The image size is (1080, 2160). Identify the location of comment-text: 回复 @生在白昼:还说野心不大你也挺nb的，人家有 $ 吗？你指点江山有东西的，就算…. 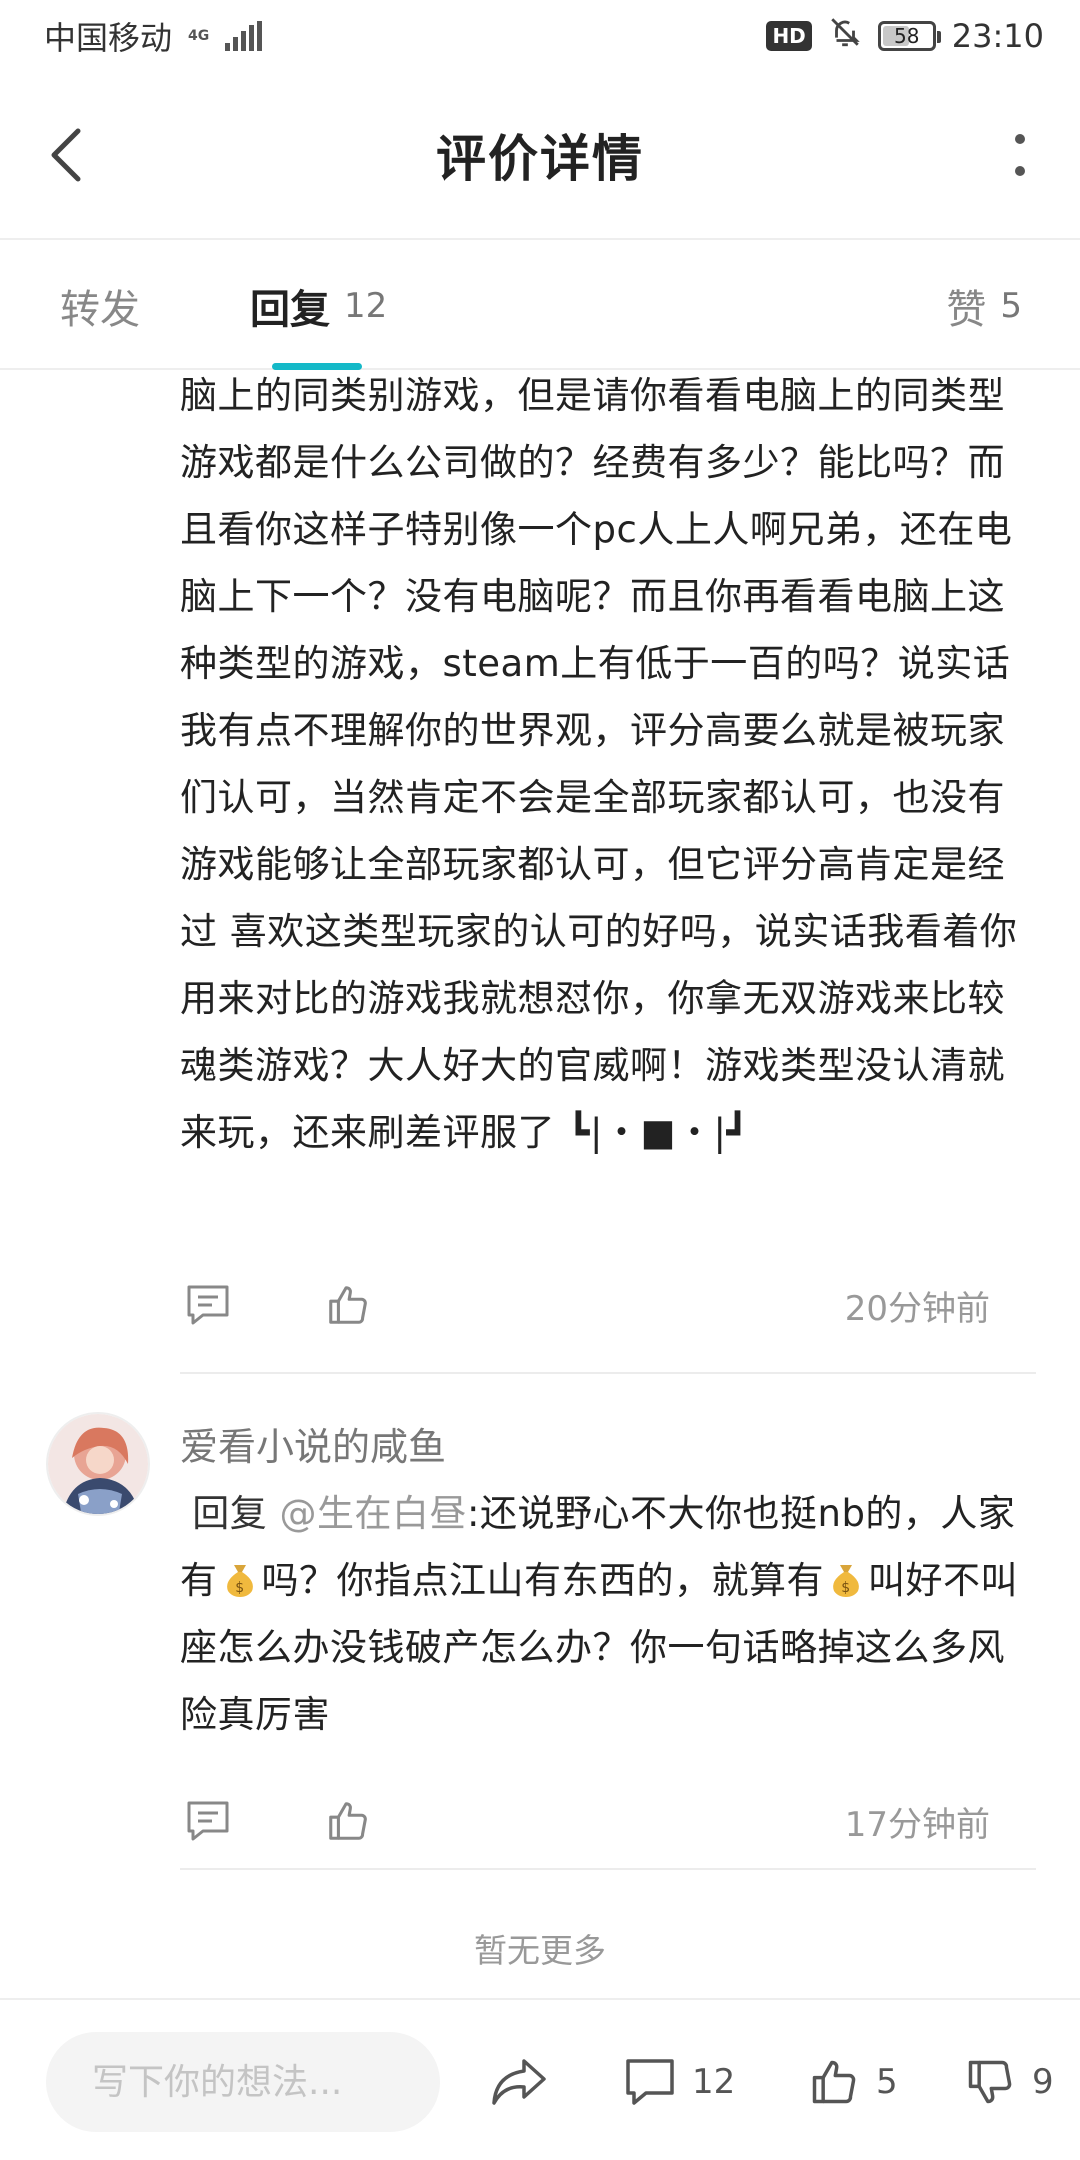
(610, 1614).